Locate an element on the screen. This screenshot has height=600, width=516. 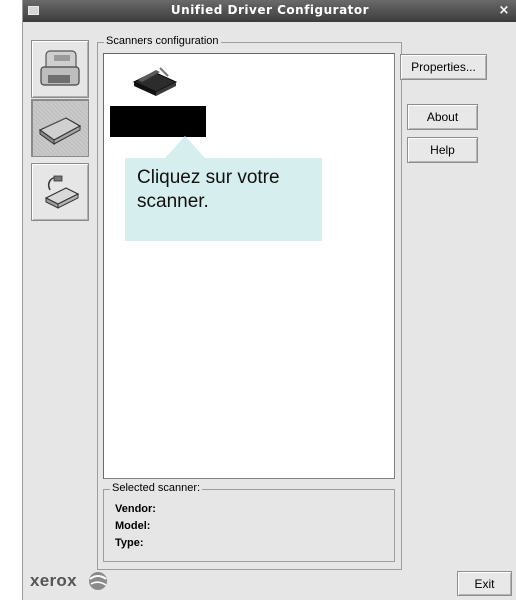
exit-button: Exit is located at coordinates (484, 583).